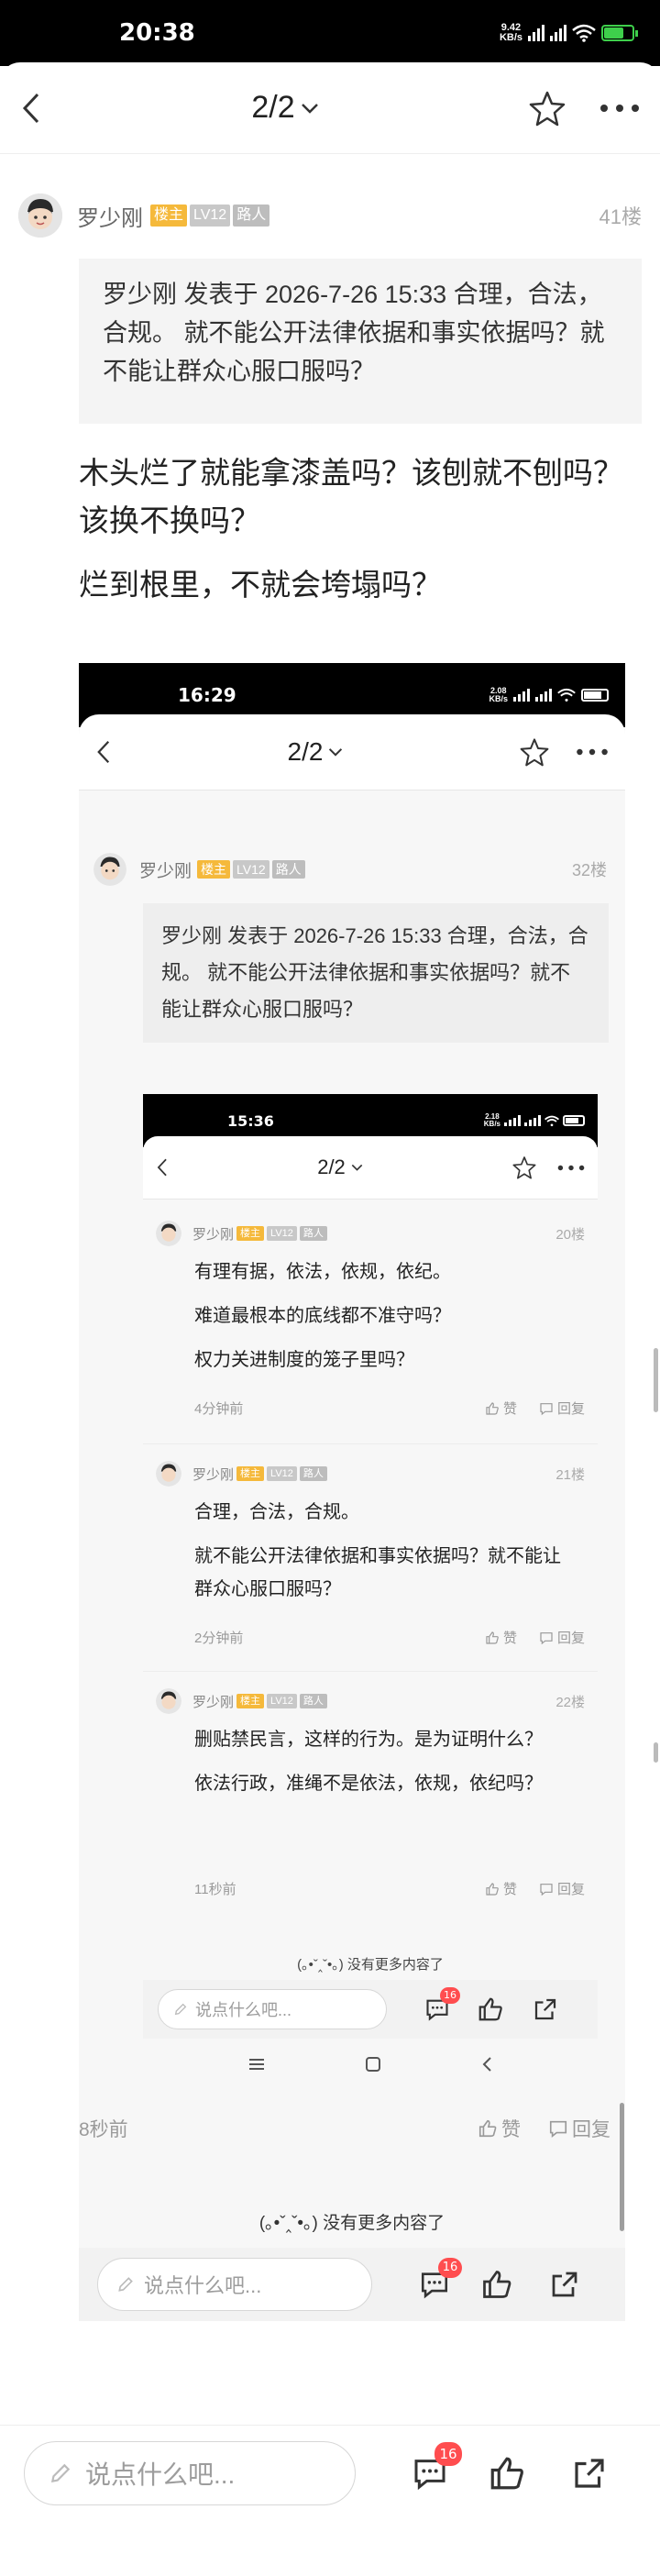  What do you see at coordinates (368, 1740) in the screenshot?
I see `post-line: 删贴禁民言，这样的行为。是为证明什么？` at bounding box center [368, 1740].